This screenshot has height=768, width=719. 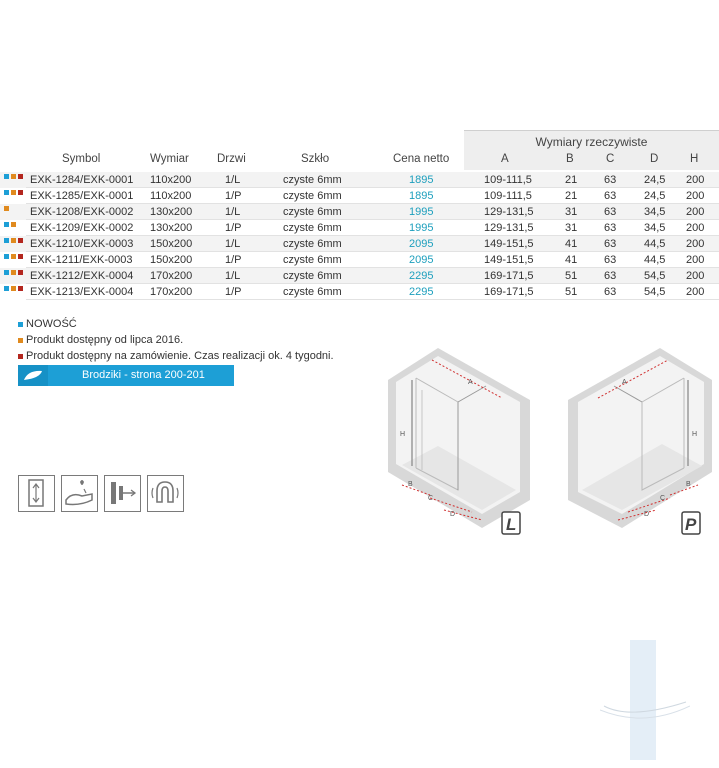 I want to click on shower-trays-banner: Brodziki - strona 200-201, so click(x=126, y=375).